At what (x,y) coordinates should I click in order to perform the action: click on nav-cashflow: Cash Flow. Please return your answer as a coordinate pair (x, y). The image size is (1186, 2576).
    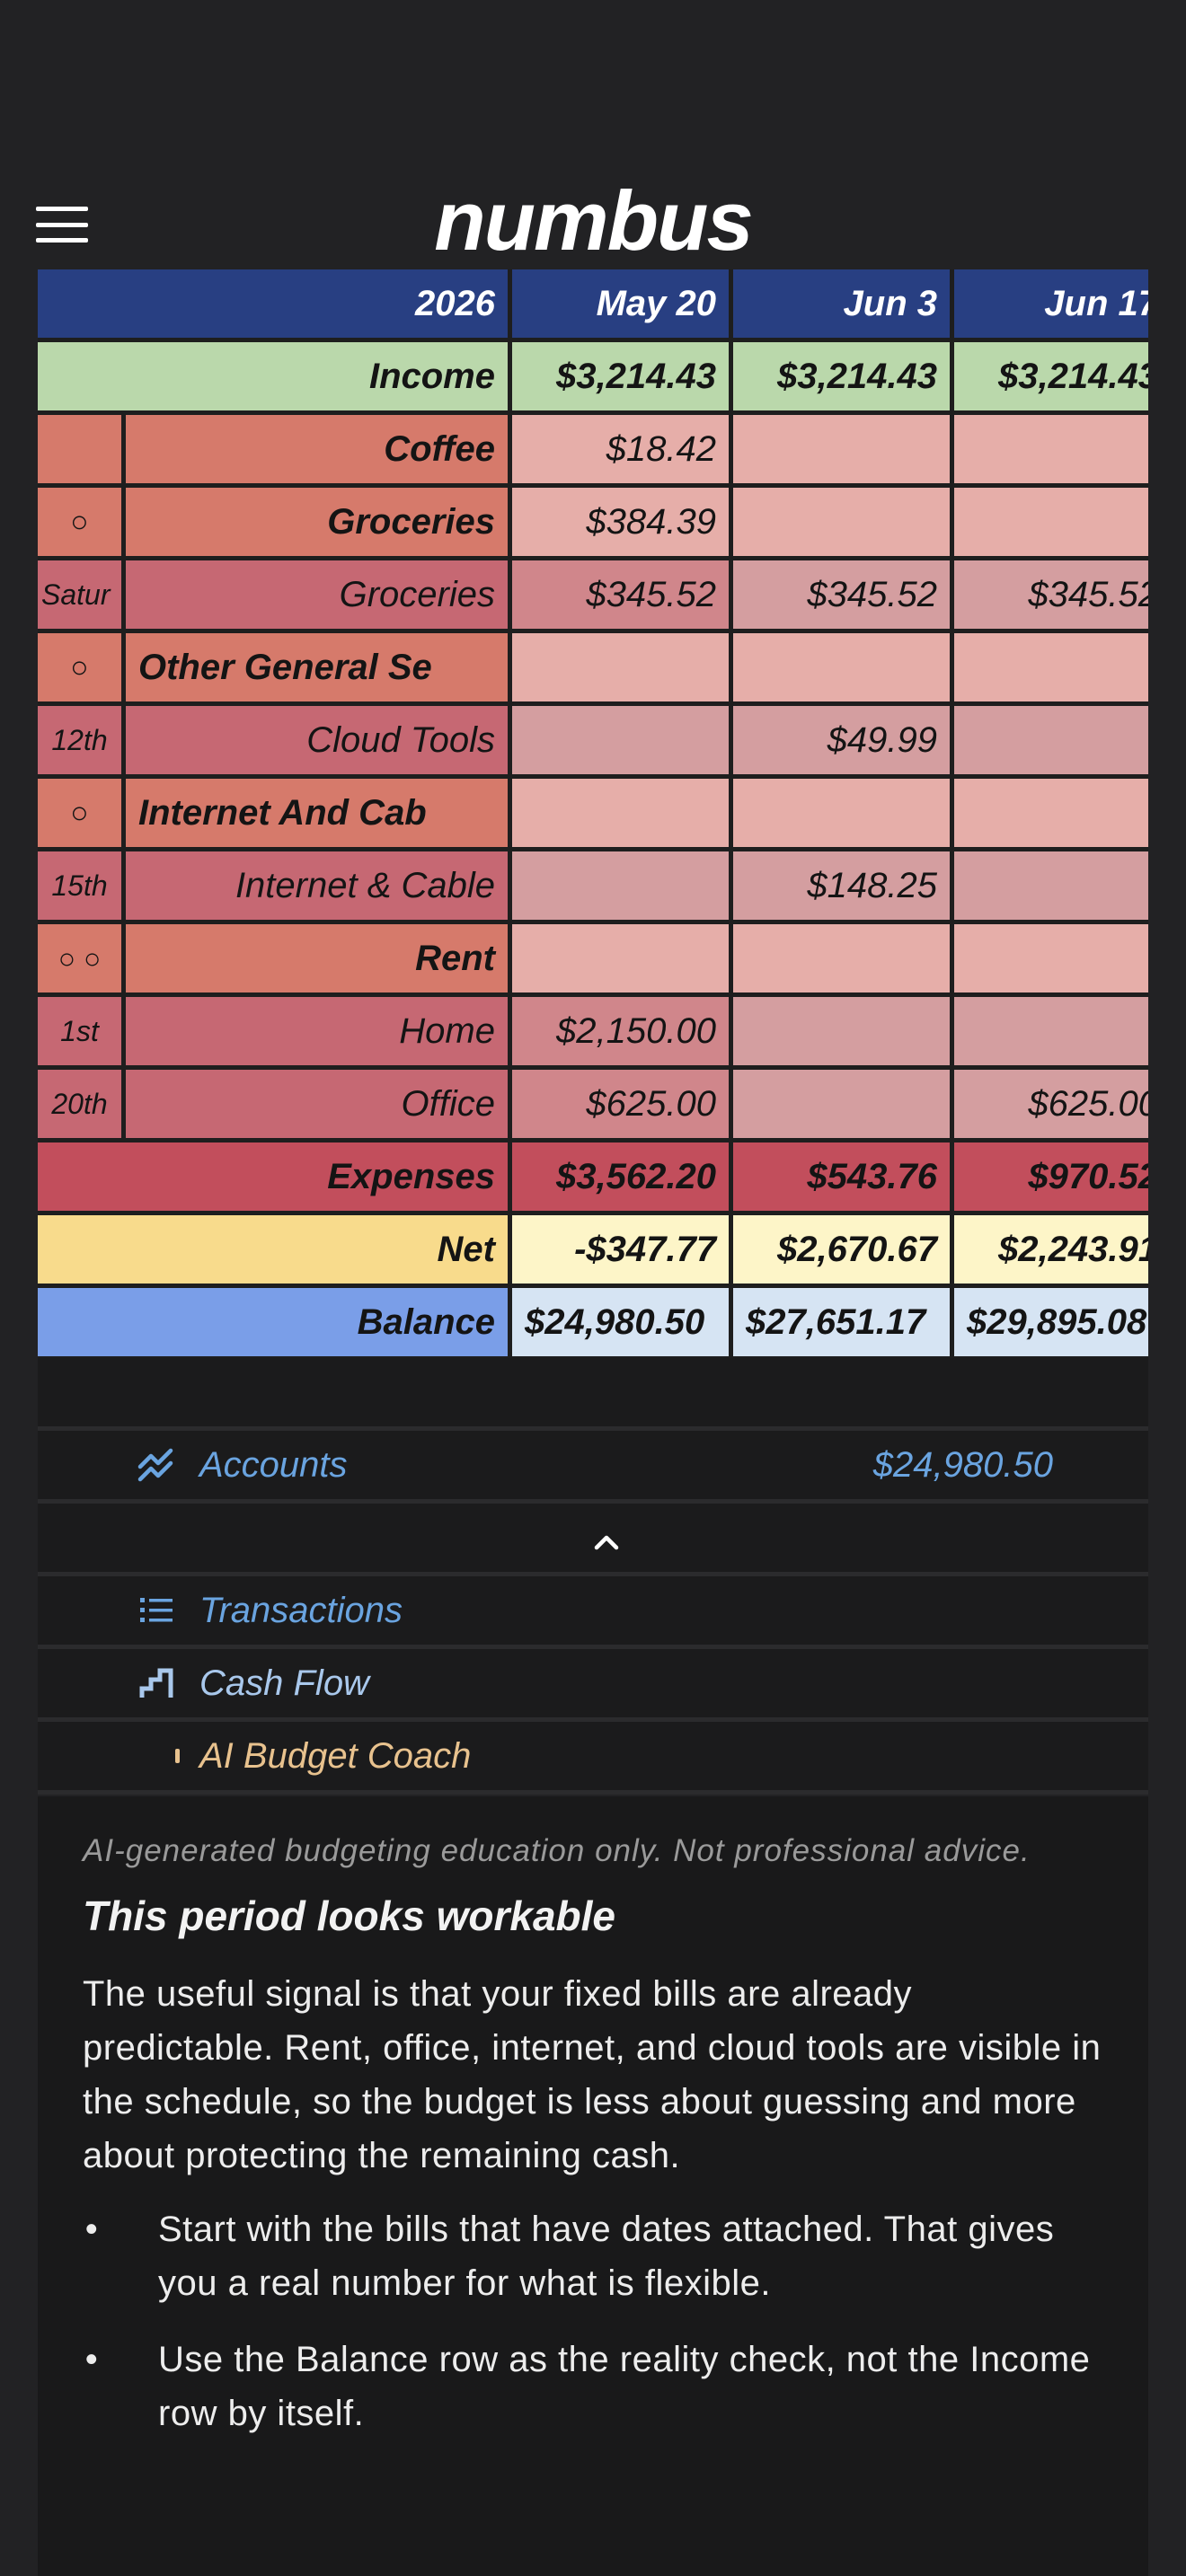
    Looking at the image, I should click on (593, 1685).